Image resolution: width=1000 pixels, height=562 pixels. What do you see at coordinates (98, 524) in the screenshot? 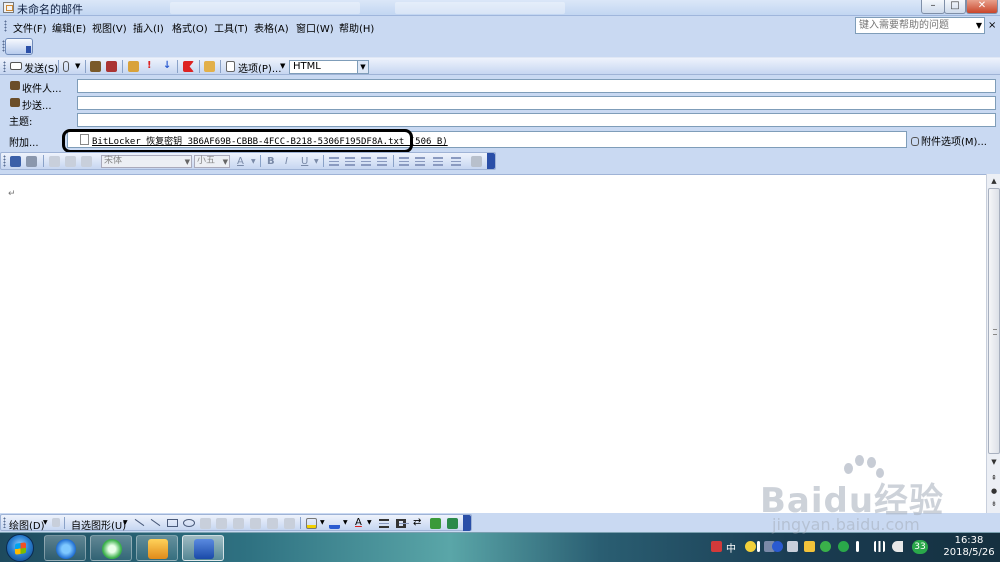
I see `autoshapes-menu-button: 自选图形(U)` at bounding box center [98, 524].